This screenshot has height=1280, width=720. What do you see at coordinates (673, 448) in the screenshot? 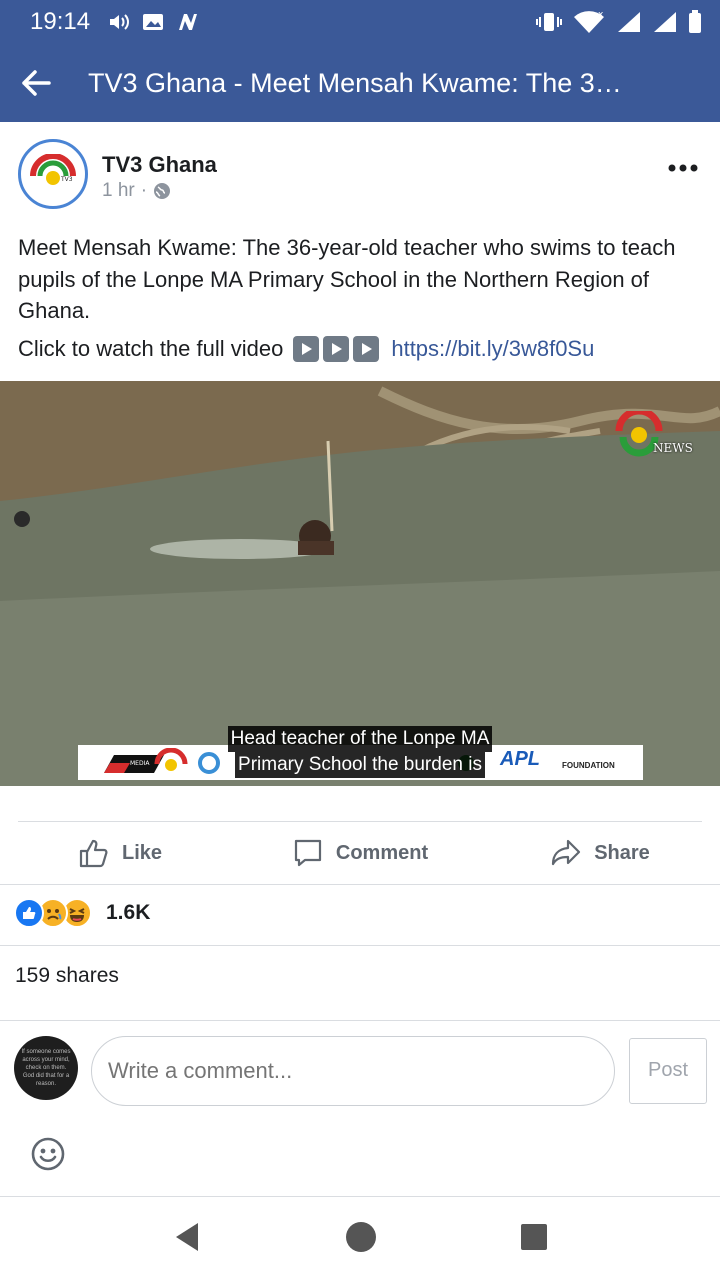
I see `news-watermark-text: NEWS` at bounding box center [673, 448].